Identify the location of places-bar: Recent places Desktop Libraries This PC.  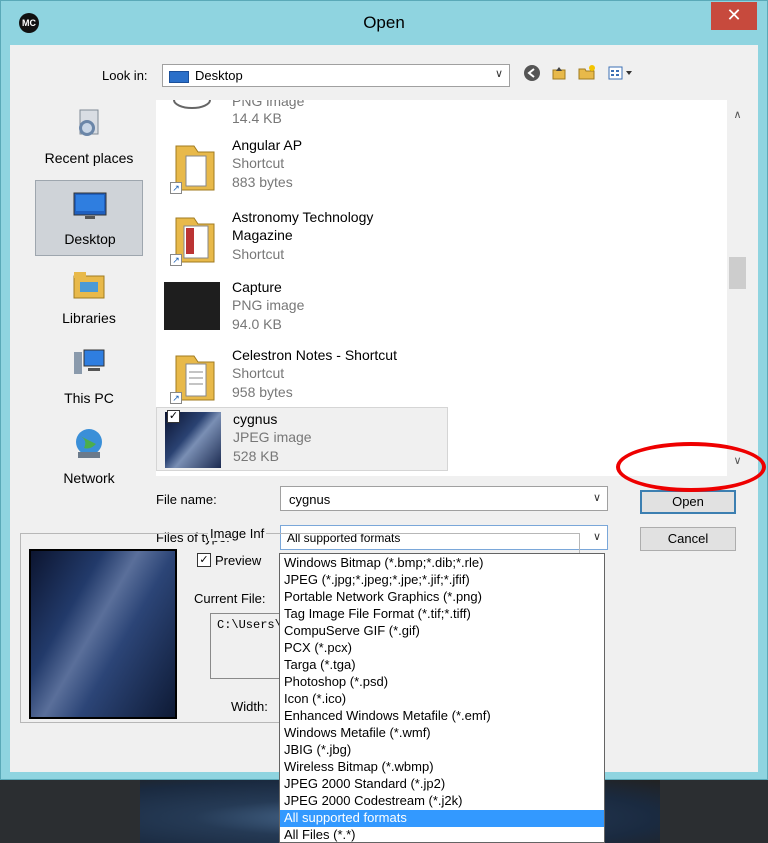
(92, 295).